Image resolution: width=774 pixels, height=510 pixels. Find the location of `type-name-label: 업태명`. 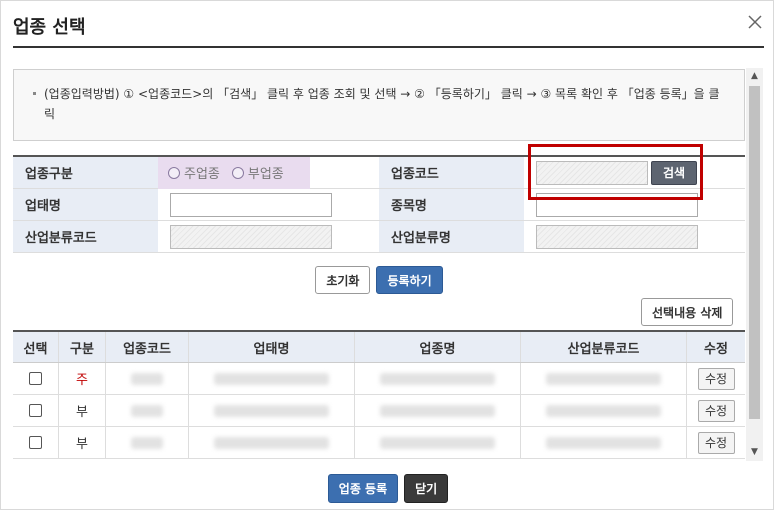

type-name-label: 업태명 is located at coordinates (85, 204).